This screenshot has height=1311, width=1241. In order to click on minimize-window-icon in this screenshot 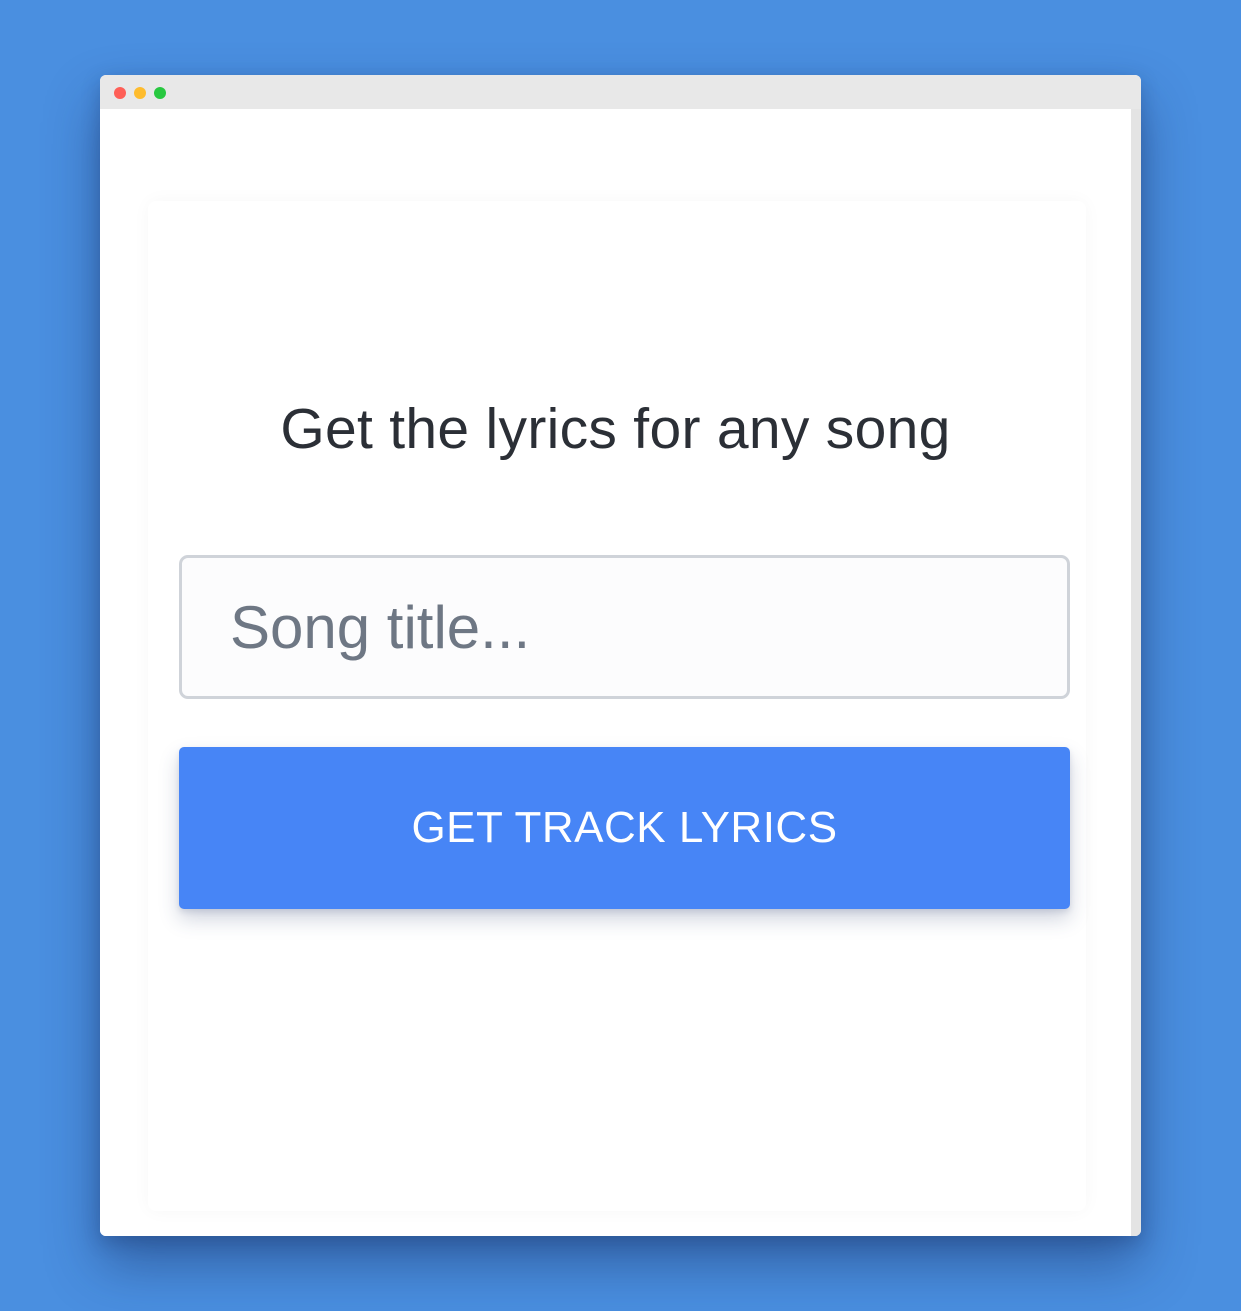, I will do `click(140, 93)`.